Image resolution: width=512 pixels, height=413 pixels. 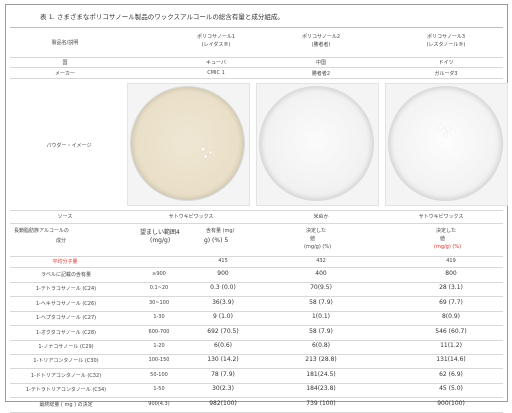 What do you see at coordinates (65, 275) in the screenshot?
I see `table-row-label: ラベルに記載の含有量` at bounding box center [65, 275].